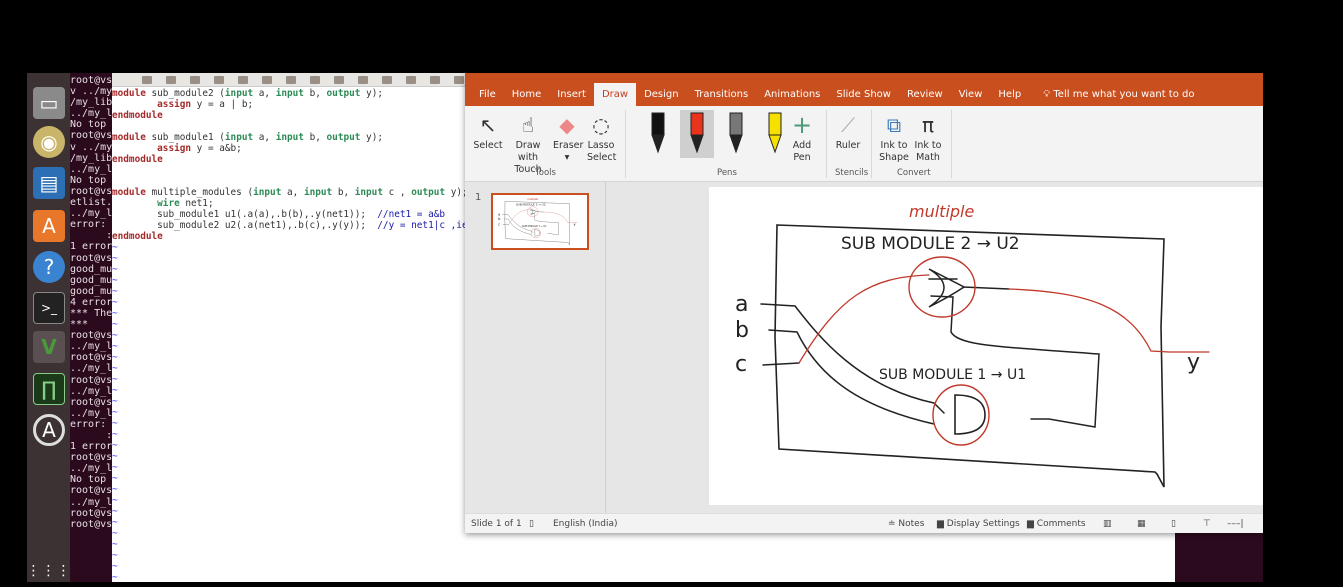  What do you see at coordinates (478, 197) in the screenshot?
I see `thumb-number: 1` at bounding box center [478, 197].